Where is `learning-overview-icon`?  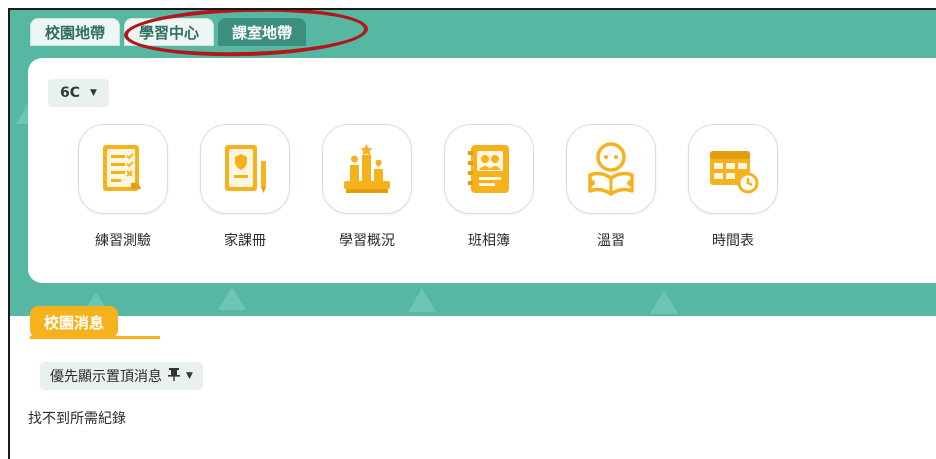
learning-overview-icon is located at coordinates (367, 169).